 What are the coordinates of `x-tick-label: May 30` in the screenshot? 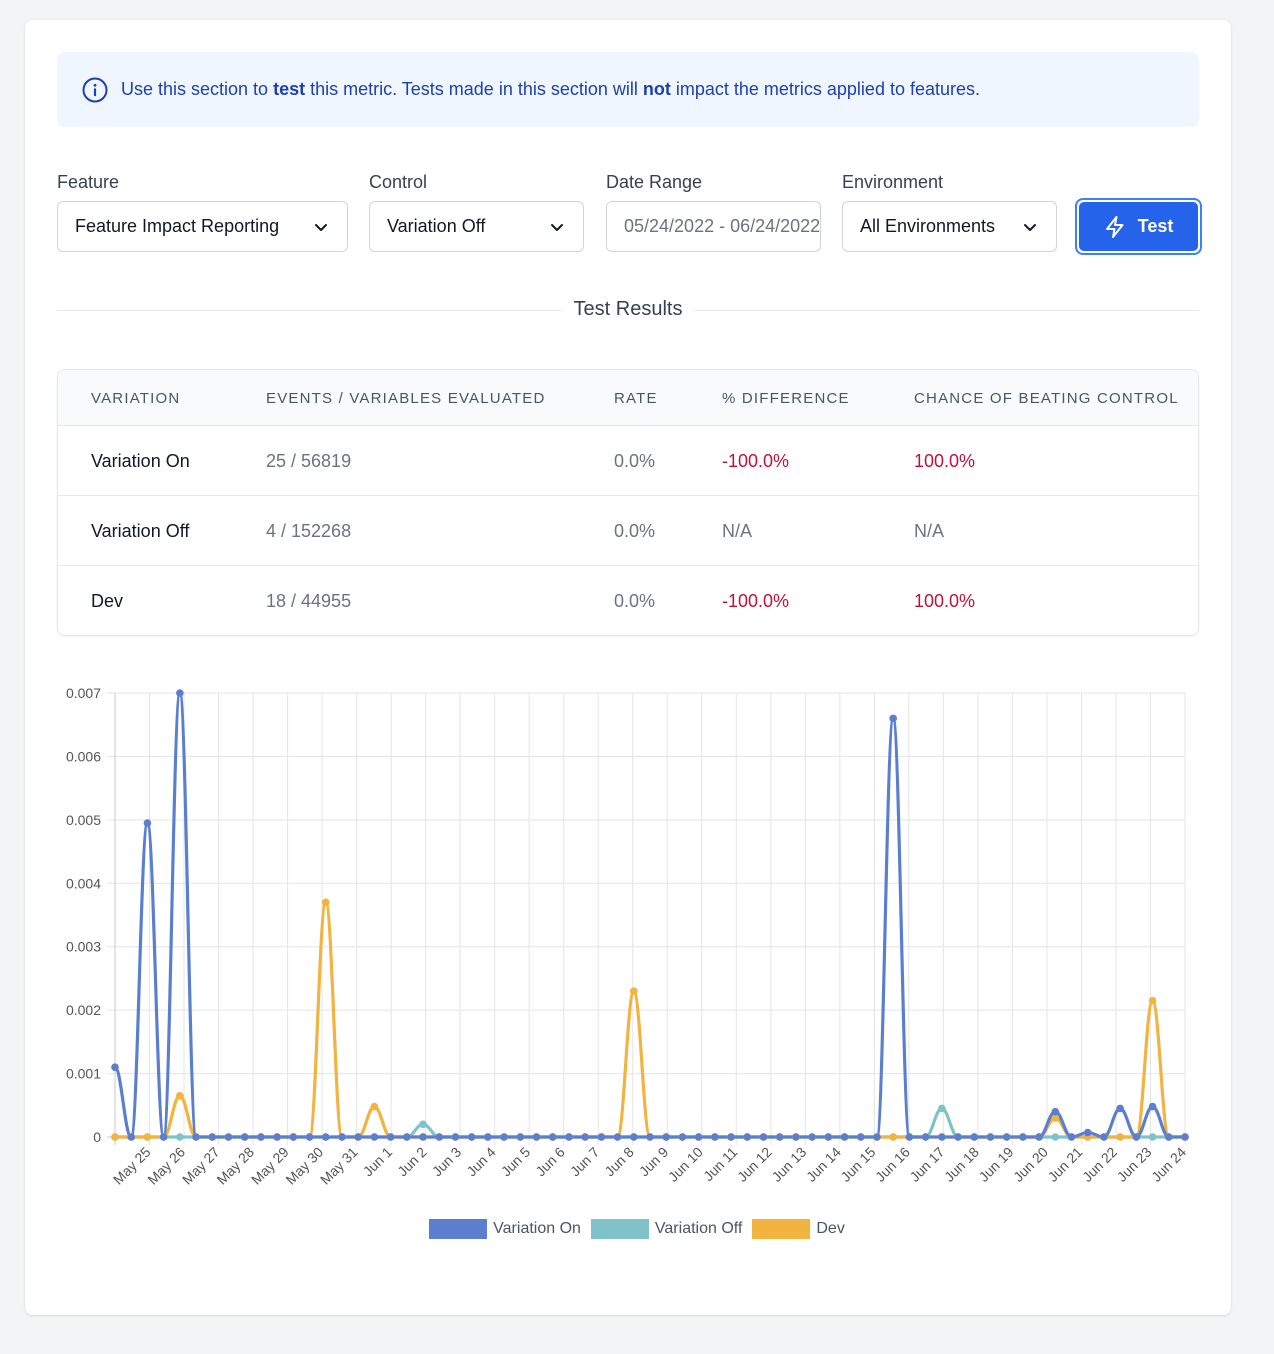 It's located at (304, 1166).